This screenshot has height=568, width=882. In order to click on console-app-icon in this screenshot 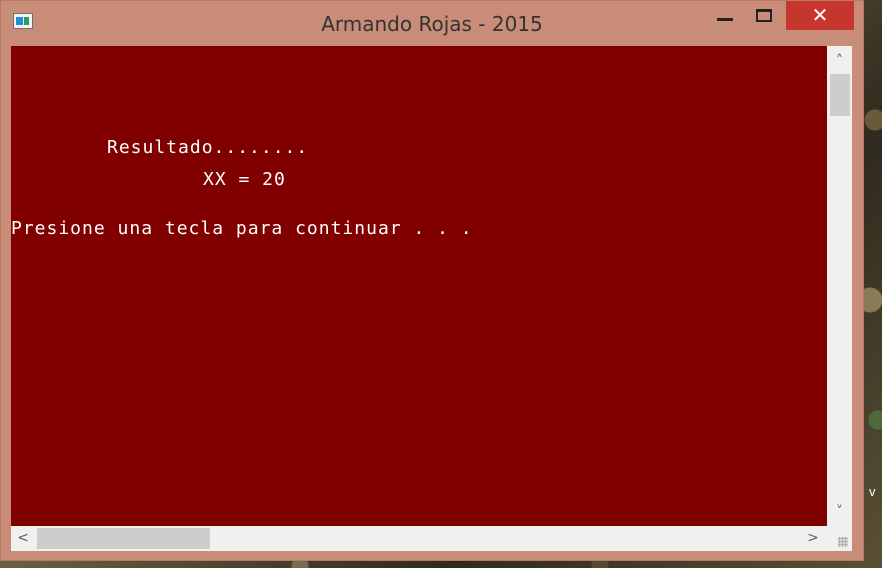, I will do `click(23, 21)`.